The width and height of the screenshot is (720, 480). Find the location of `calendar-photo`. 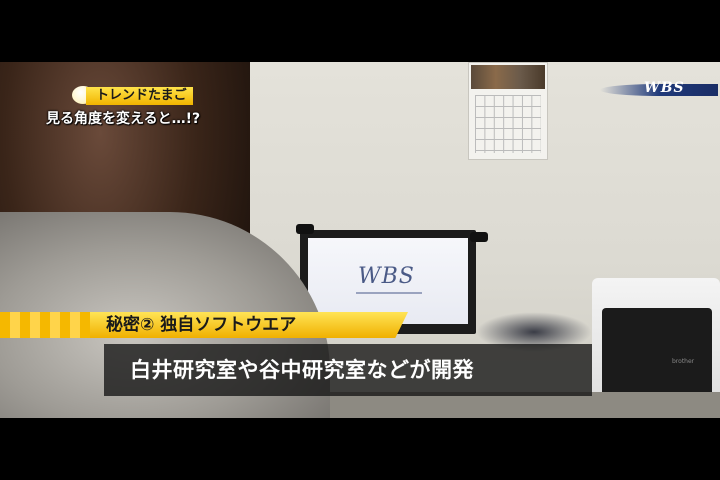

calendar-photo is located at coordinates (508, 77).